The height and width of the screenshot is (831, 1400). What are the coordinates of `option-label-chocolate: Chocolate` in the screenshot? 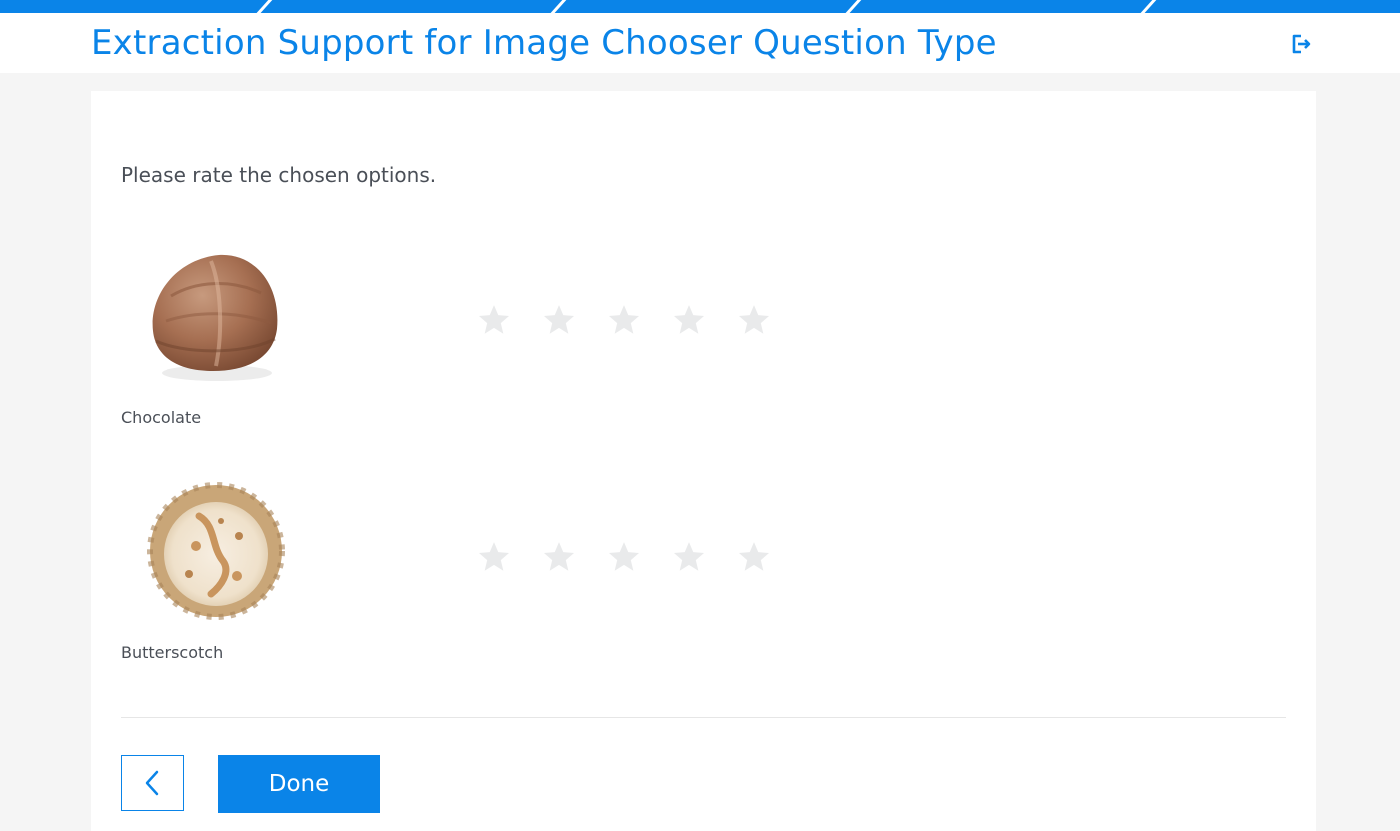 It's located at (161, 417).